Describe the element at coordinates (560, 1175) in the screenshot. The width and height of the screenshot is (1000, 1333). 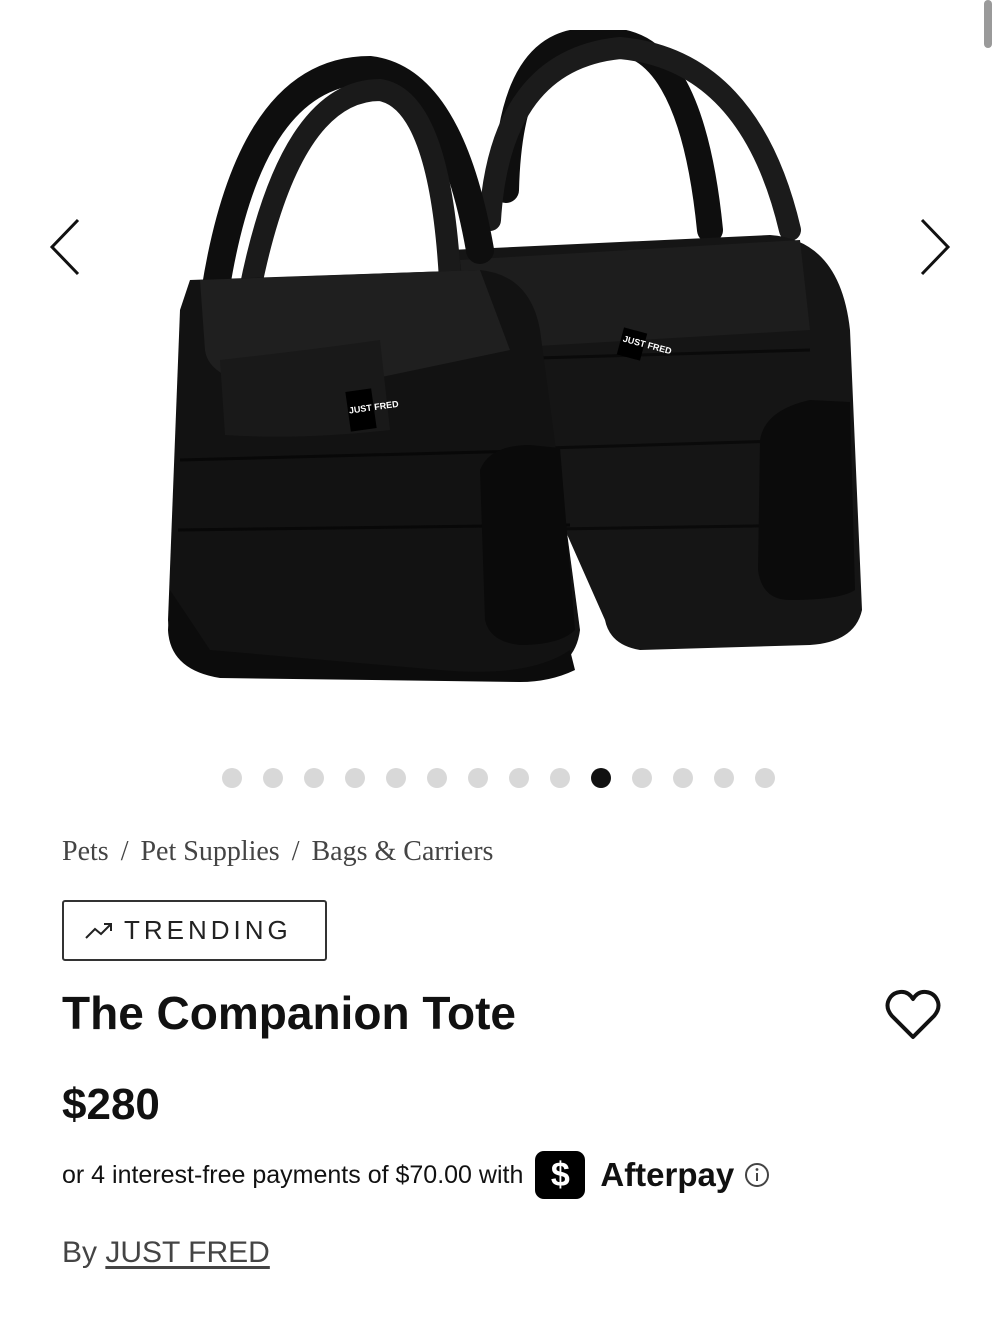
I see `afterpay-logo-icon: $` at that location.